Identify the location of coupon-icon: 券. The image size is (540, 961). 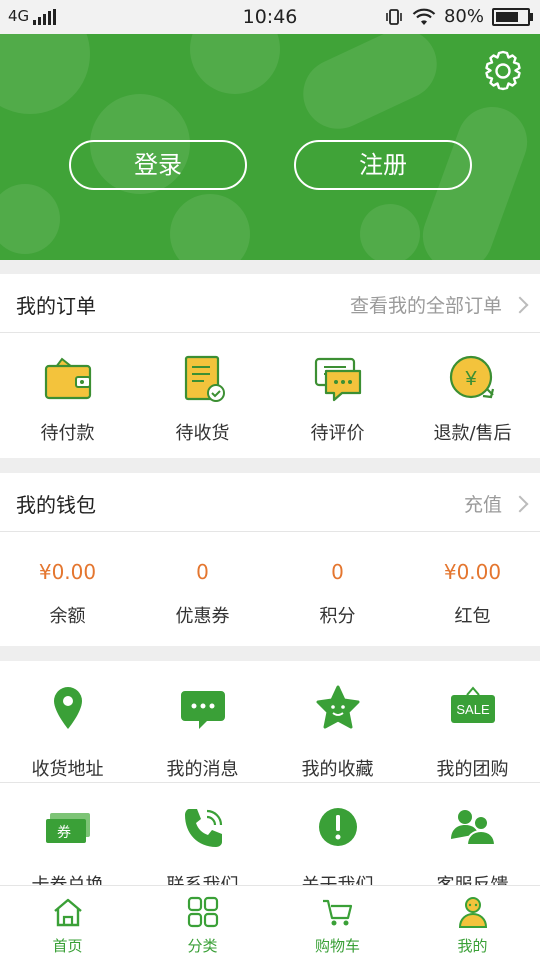
(67, 828).